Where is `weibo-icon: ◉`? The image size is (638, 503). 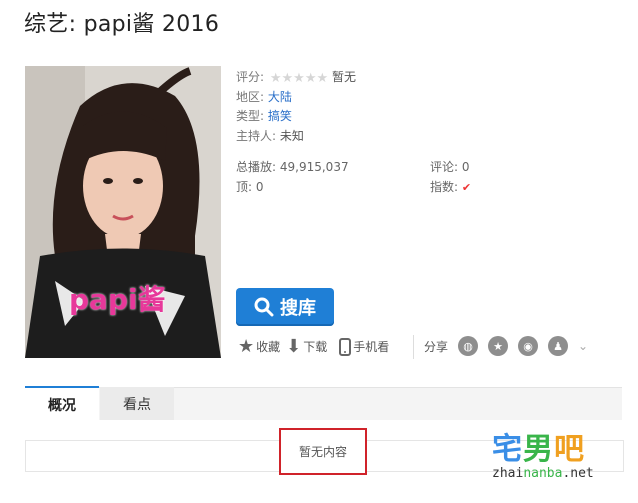 weibo-icon: ◉ is located at coordinates (528, 346).